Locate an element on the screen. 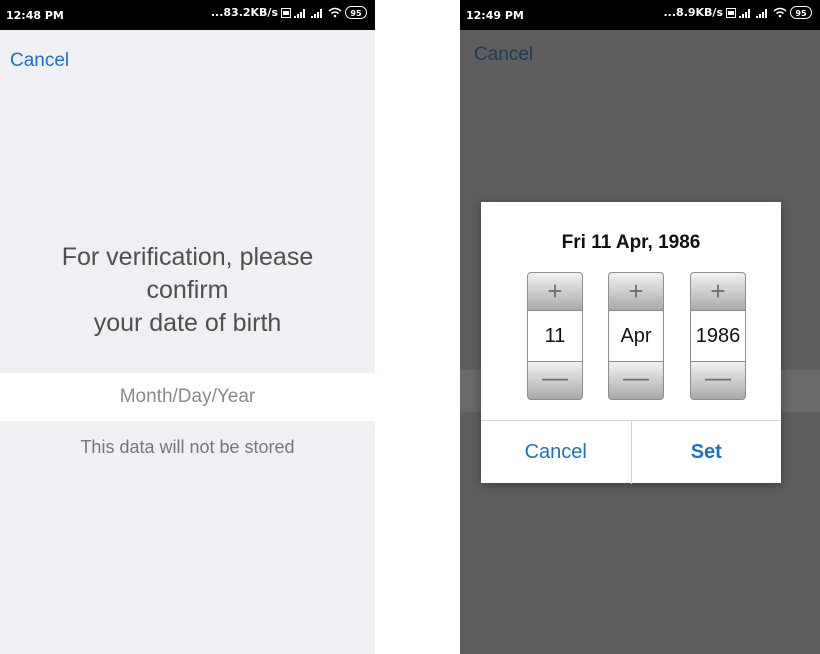 The image size is (820, 654). dialog-title: Fri 11 Apr, 1986 is located at coordinates (631, 242).